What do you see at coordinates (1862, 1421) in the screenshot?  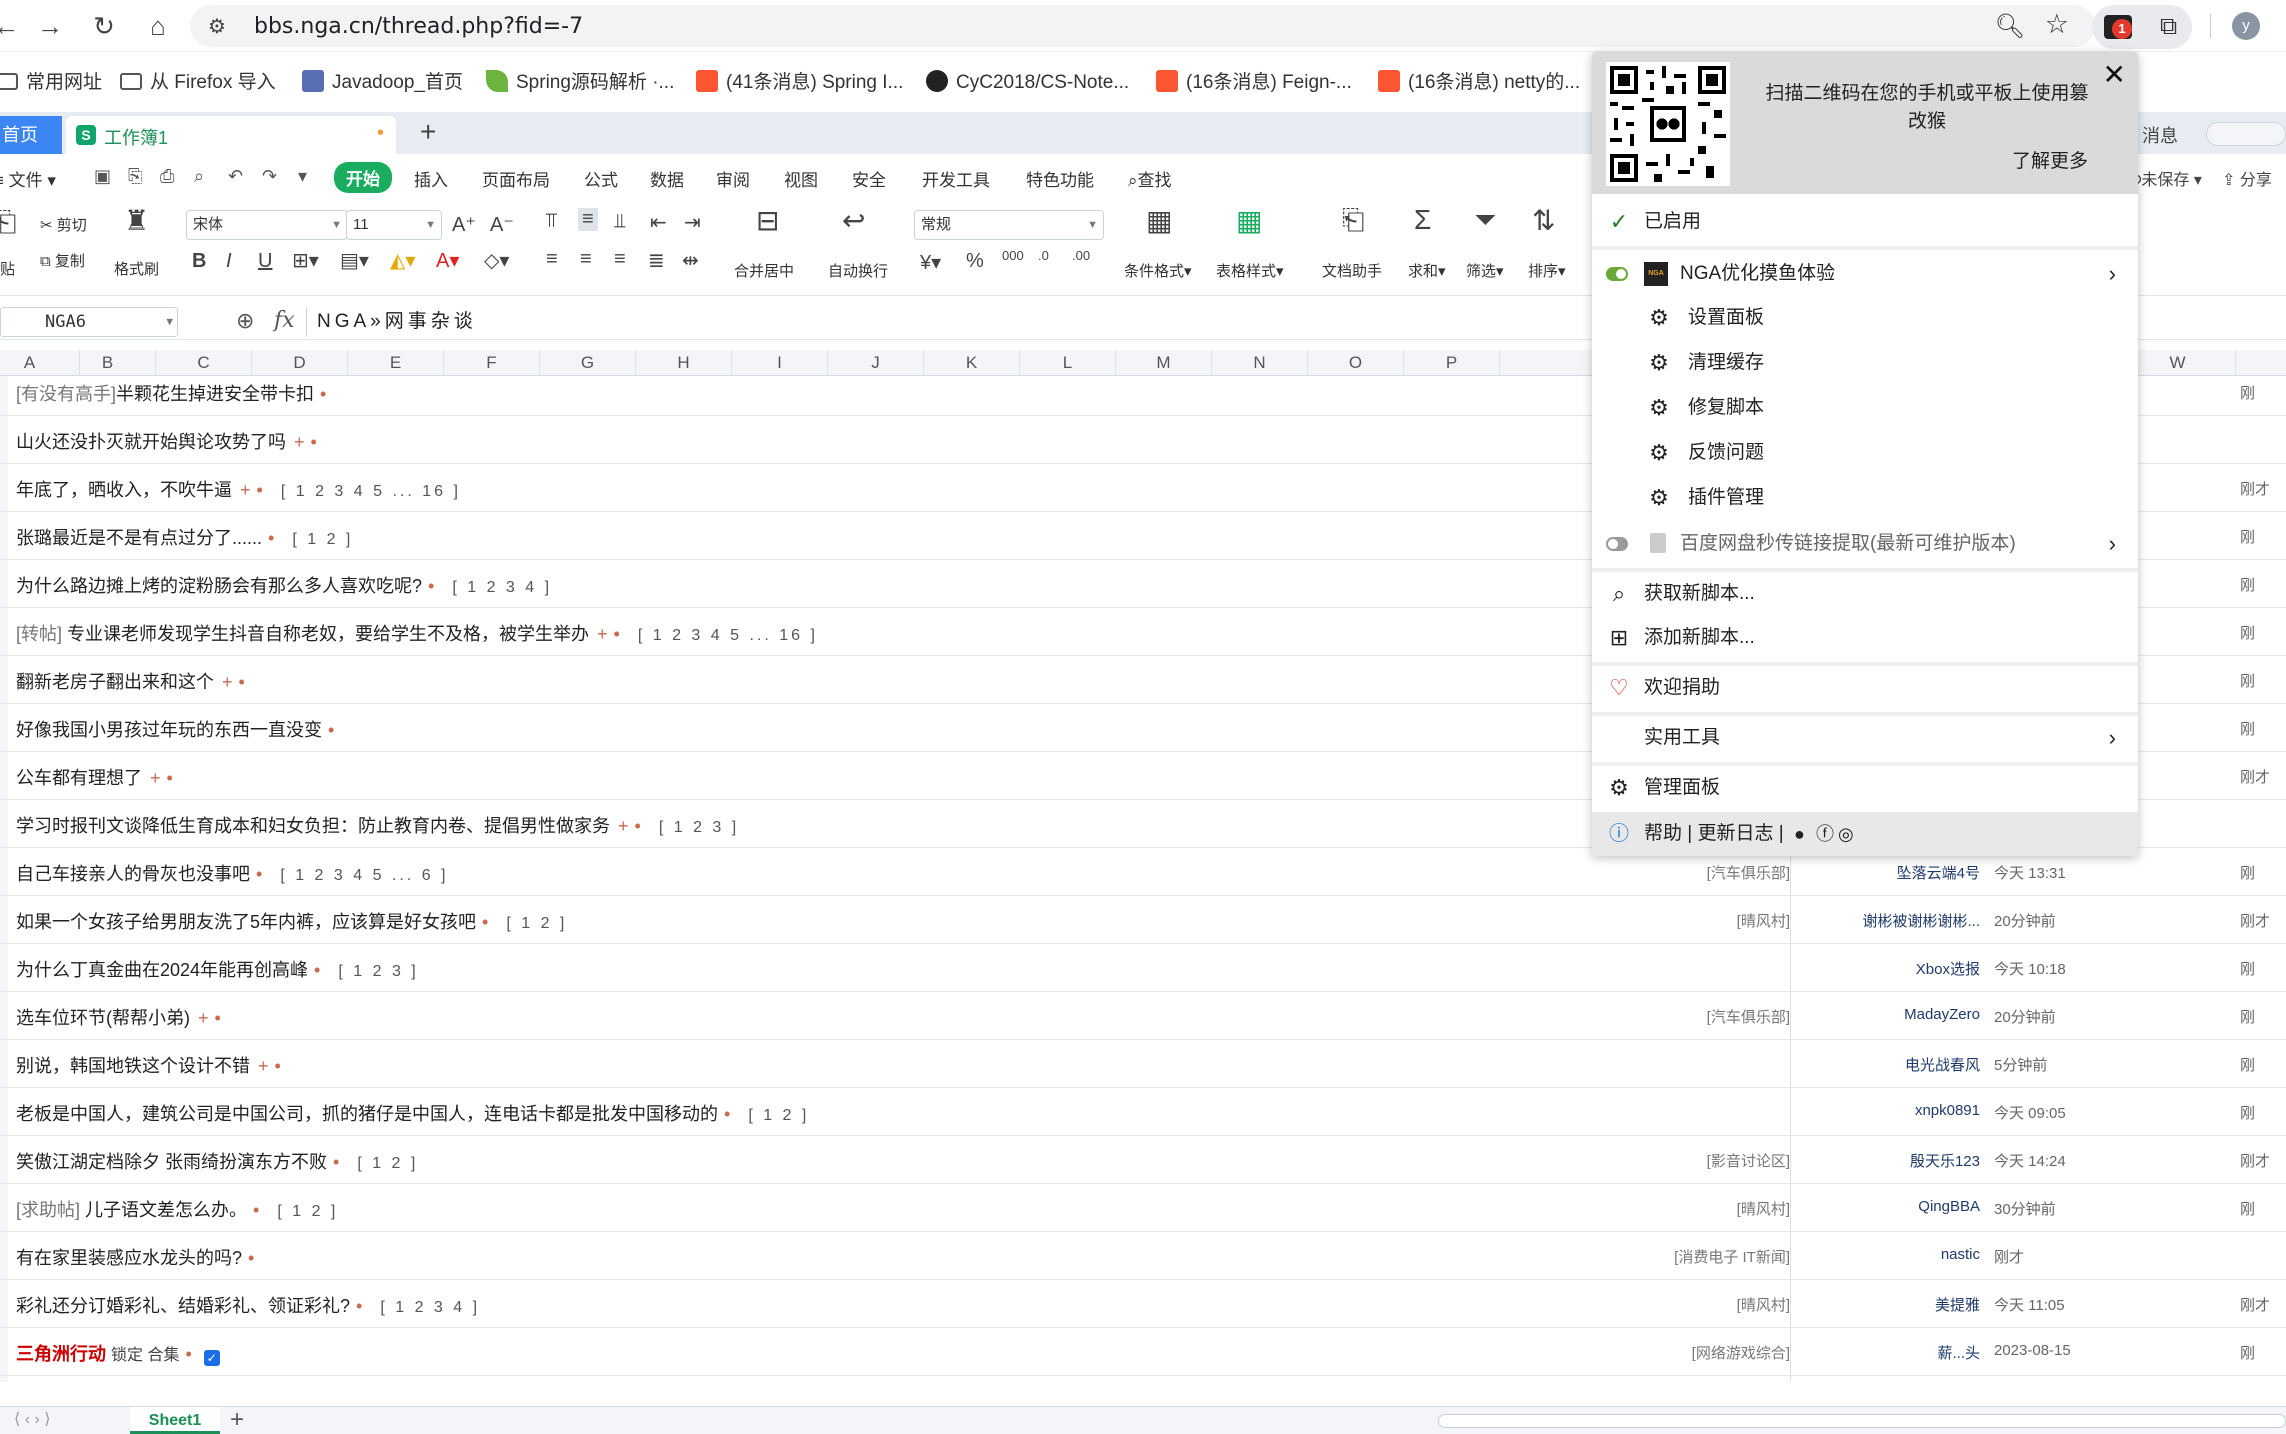 I see `horizontal-scrollbar` at bounding box center [1862, 1421].